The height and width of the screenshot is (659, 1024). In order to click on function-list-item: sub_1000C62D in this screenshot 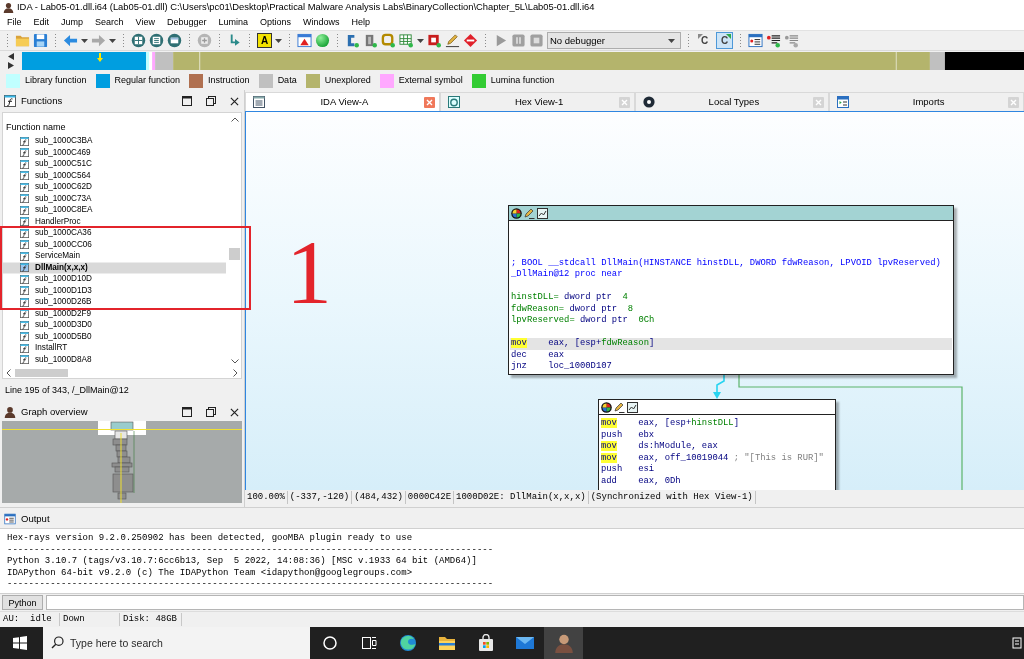, I will do `click(114, 187)`.